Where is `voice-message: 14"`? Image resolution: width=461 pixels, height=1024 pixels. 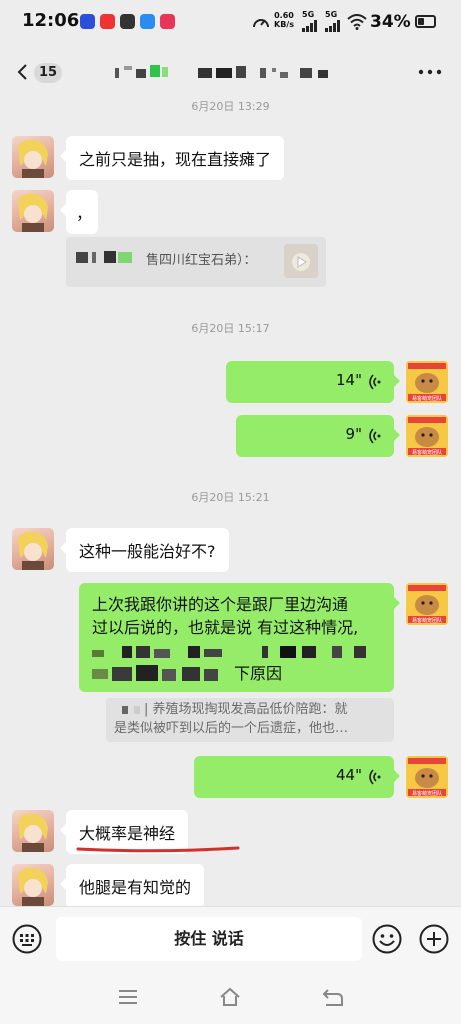 voice-message: 14" is located at coordinates (313, 382).